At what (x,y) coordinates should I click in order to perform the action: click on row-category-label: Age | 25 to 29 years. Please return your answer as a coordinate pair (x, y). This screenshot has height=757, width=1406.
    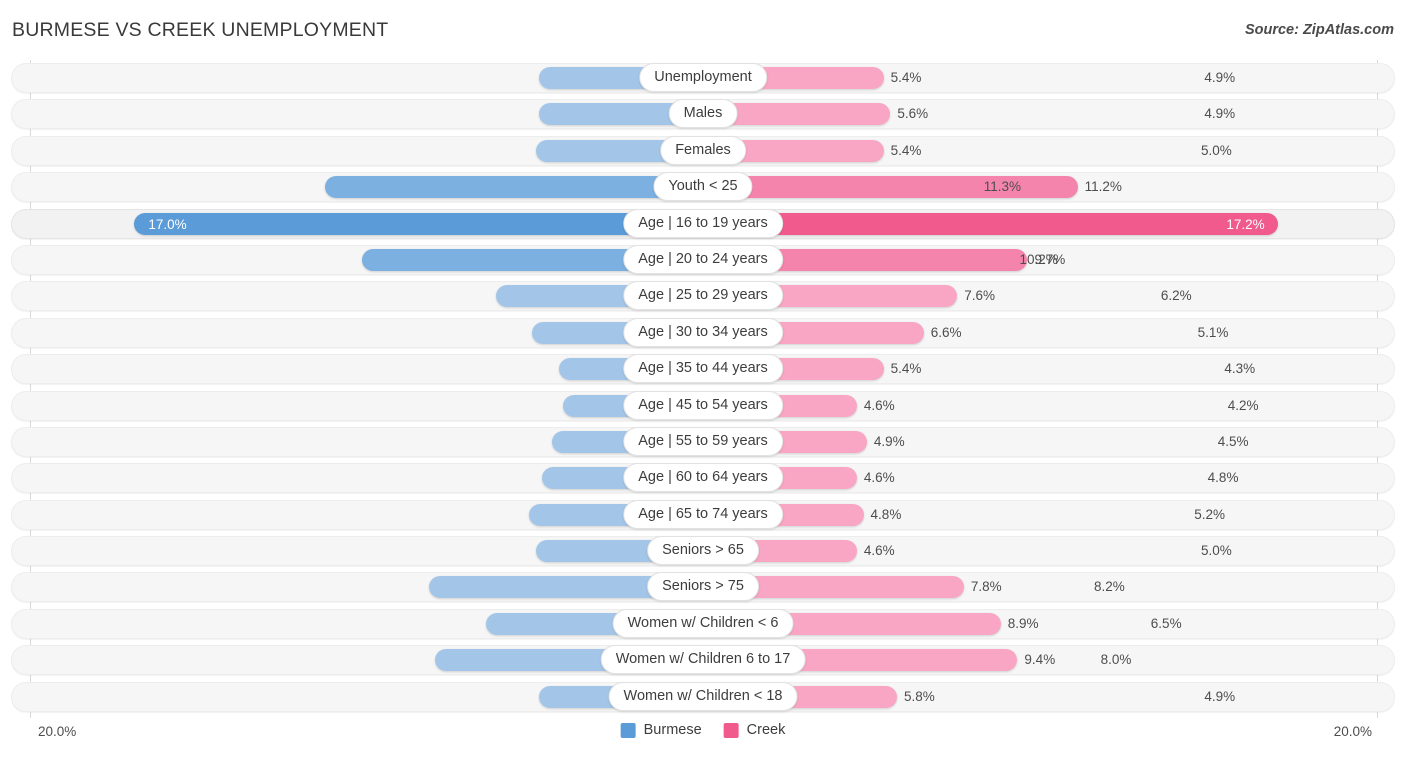
    Looking at the image, I should click on (703, 296).